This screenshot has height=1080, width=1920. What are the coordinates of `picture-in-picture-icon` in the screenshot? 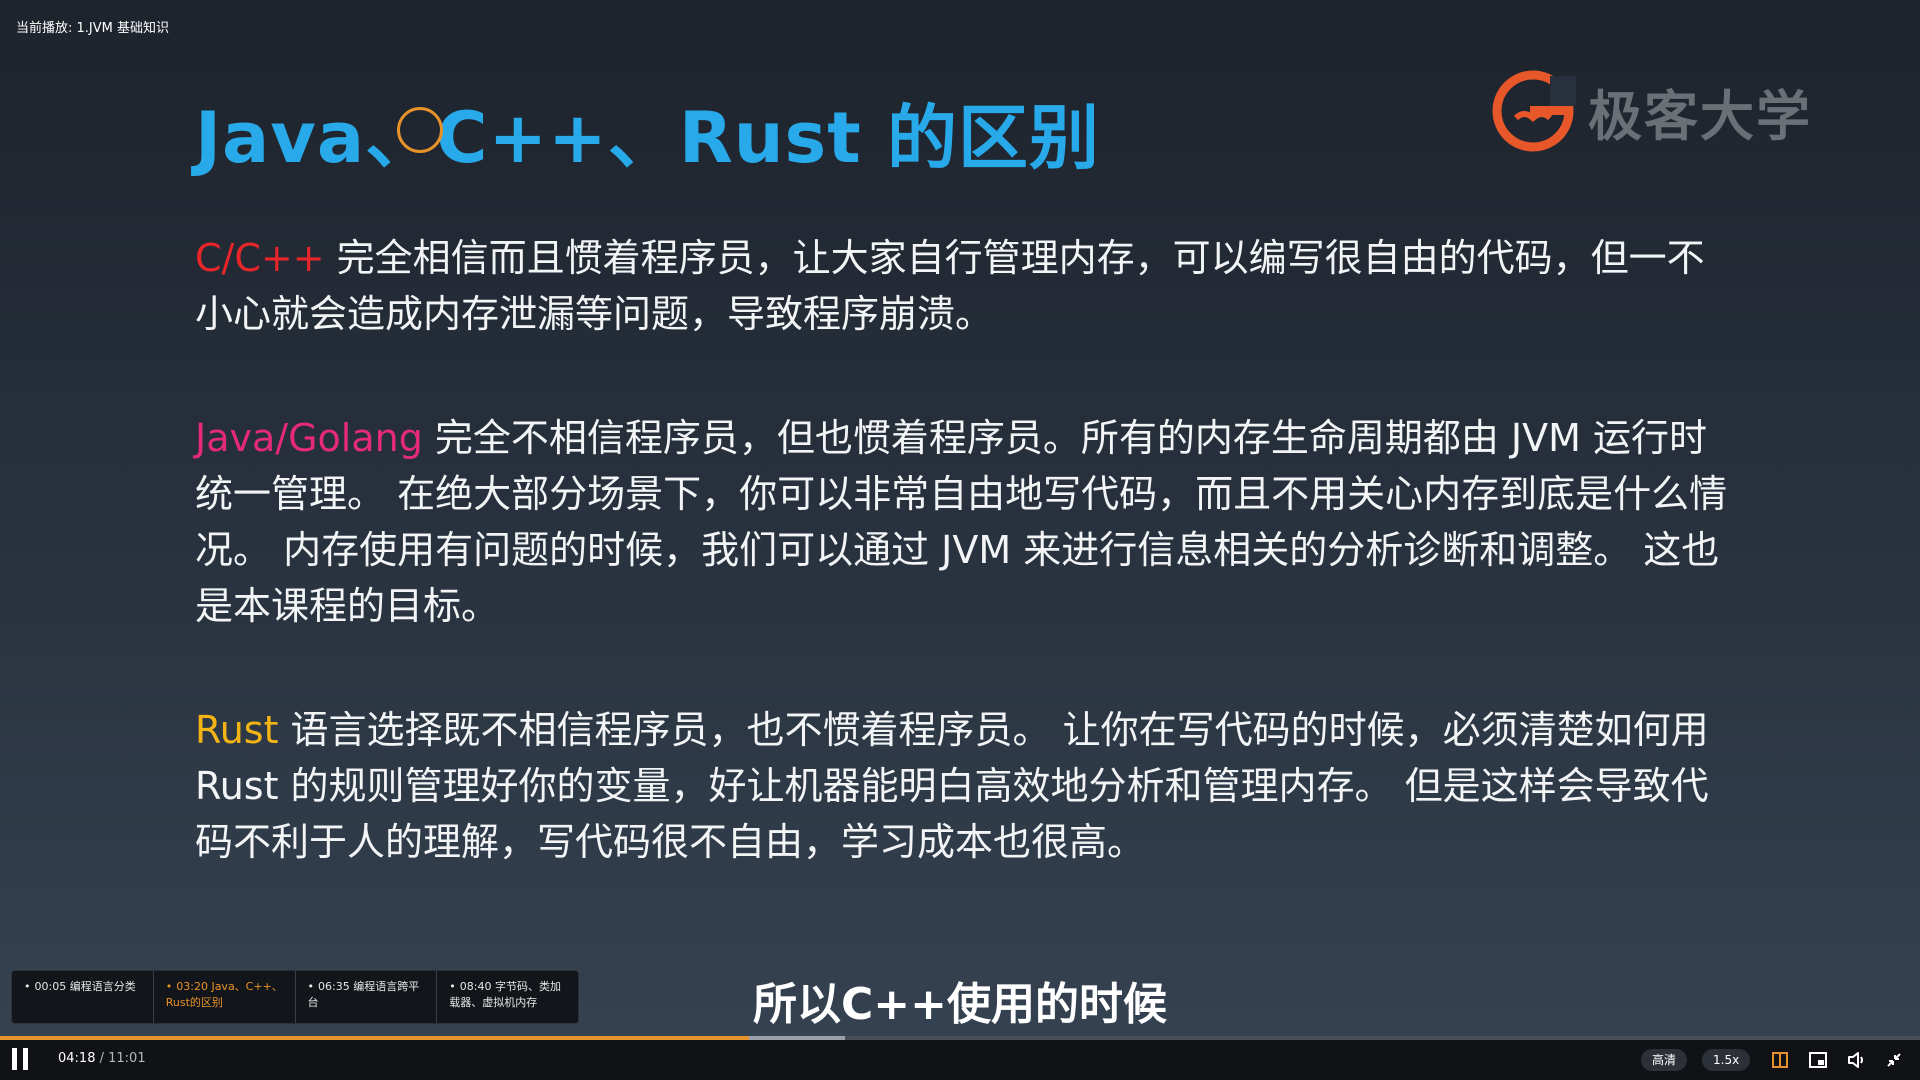 It's located at (1818, 1060).